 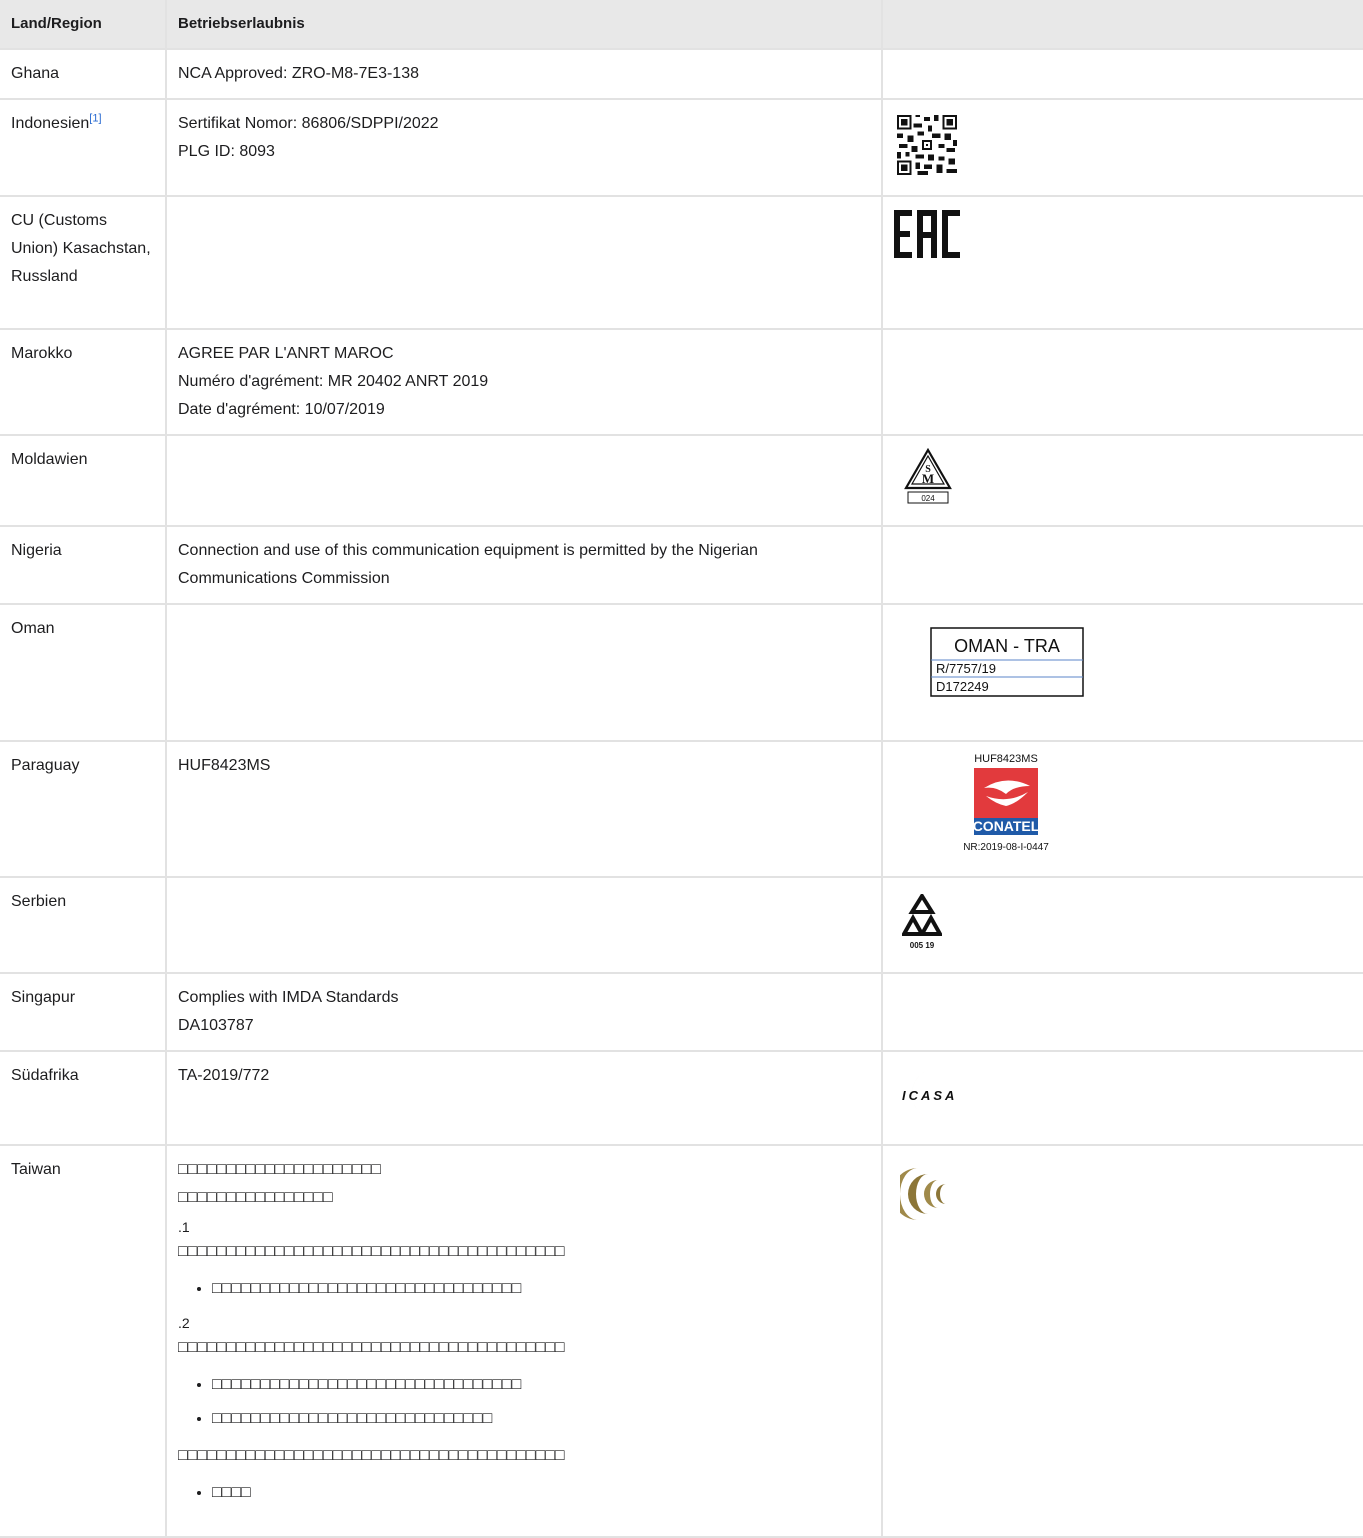 What do you see at coordinates (1006, 759) in the screenshot?
I see `conatel-code: HUF8423MS` at bounding box center [1006, 759].